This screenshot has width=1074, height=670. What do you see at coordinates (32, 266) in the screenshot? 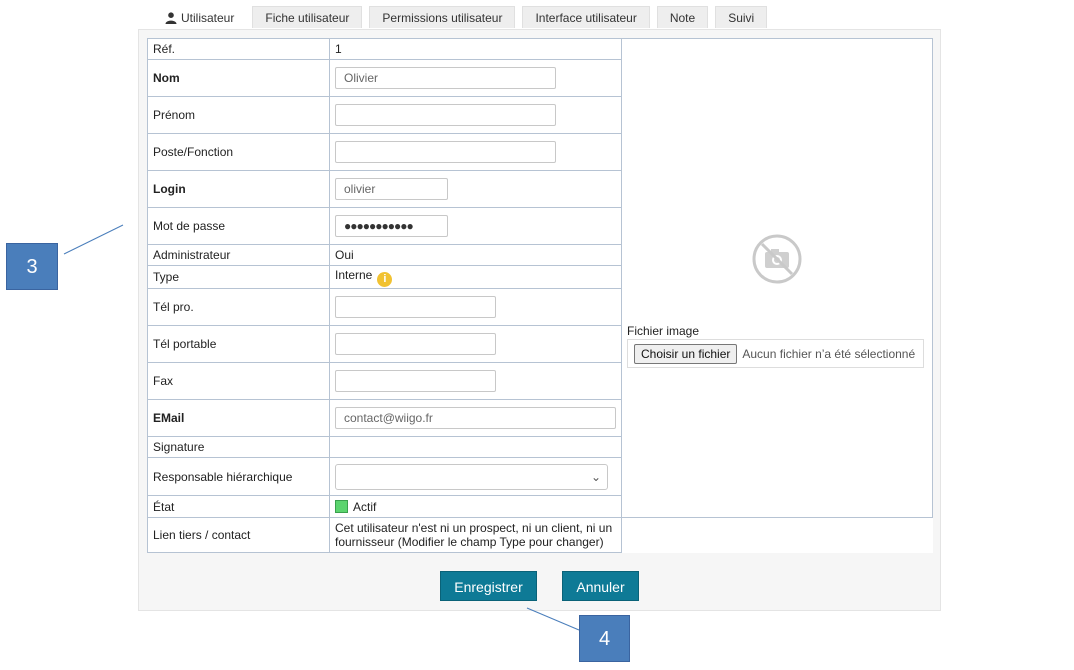
I see `callout-3: 3` at bounding box center [32, 266].